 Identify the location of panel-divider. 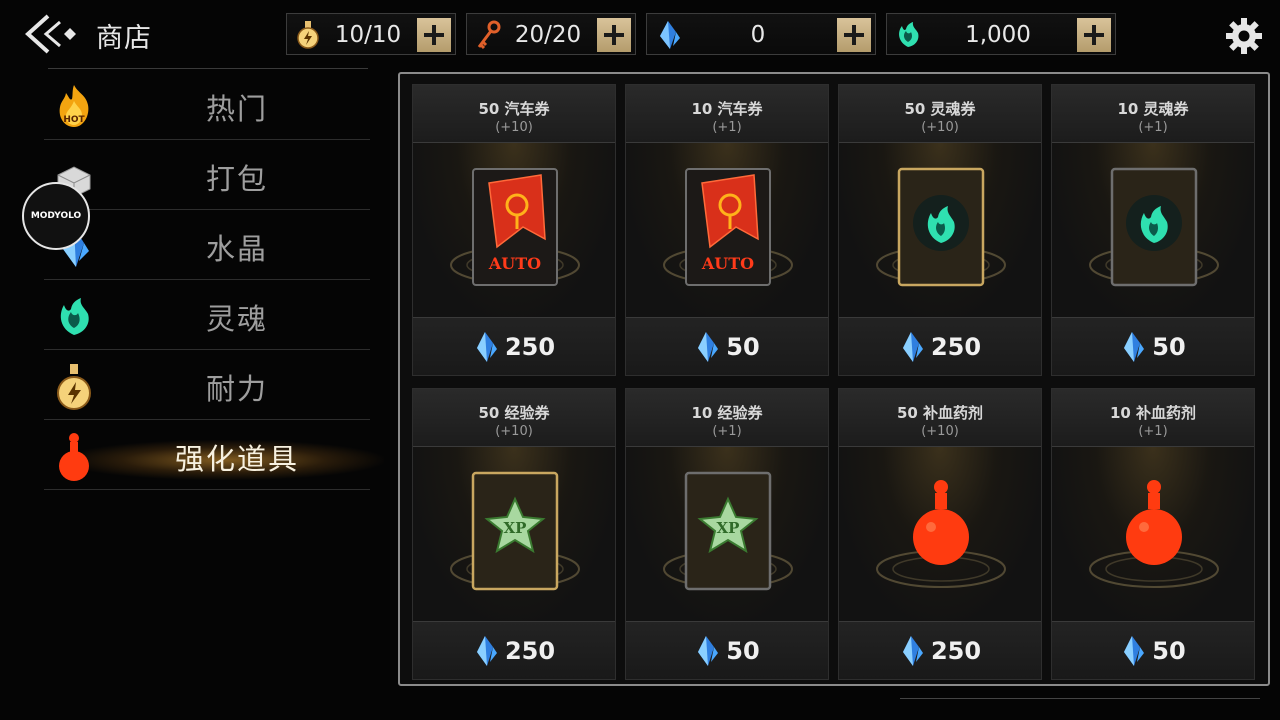
(1080, 698).